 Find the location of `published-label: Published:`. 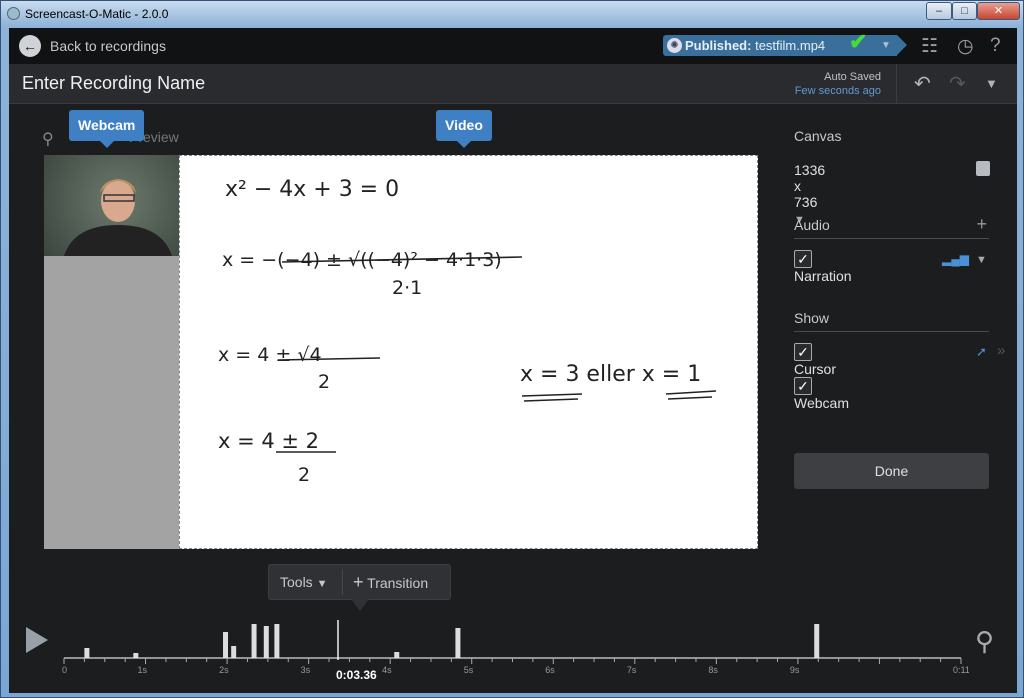

published-label: Published: is located at coordinates (718, 45).